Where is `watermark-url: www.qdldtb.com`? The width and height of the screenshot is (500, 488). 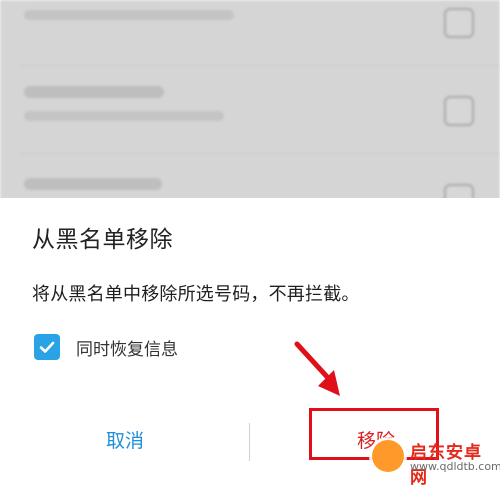 watermark-url: www.qdldtb.com is located at coordinates (455, 466).